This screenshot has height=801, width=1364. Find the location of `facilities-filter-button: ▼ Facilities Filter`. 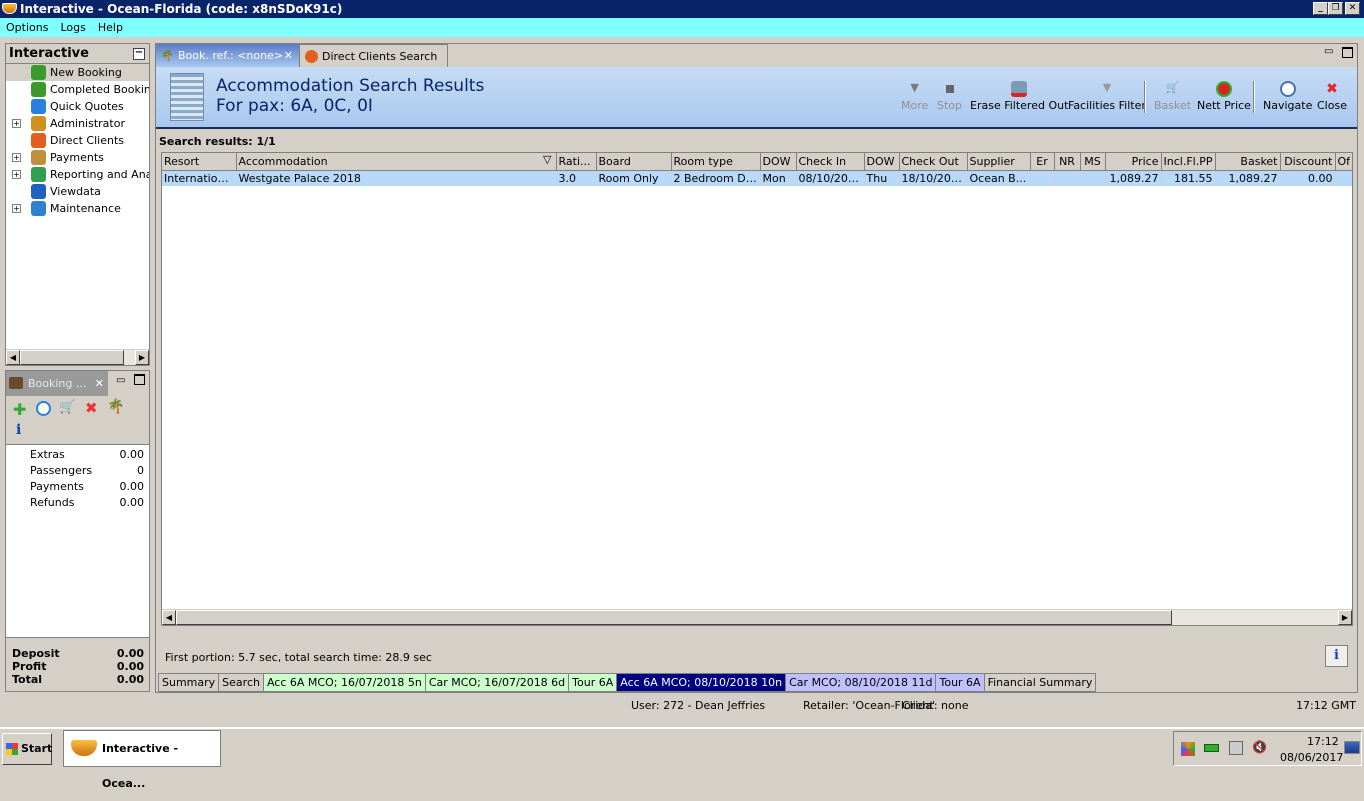

facilities-filter-button: ▼ Facilities Filter is located at coordinates (1107, 96).